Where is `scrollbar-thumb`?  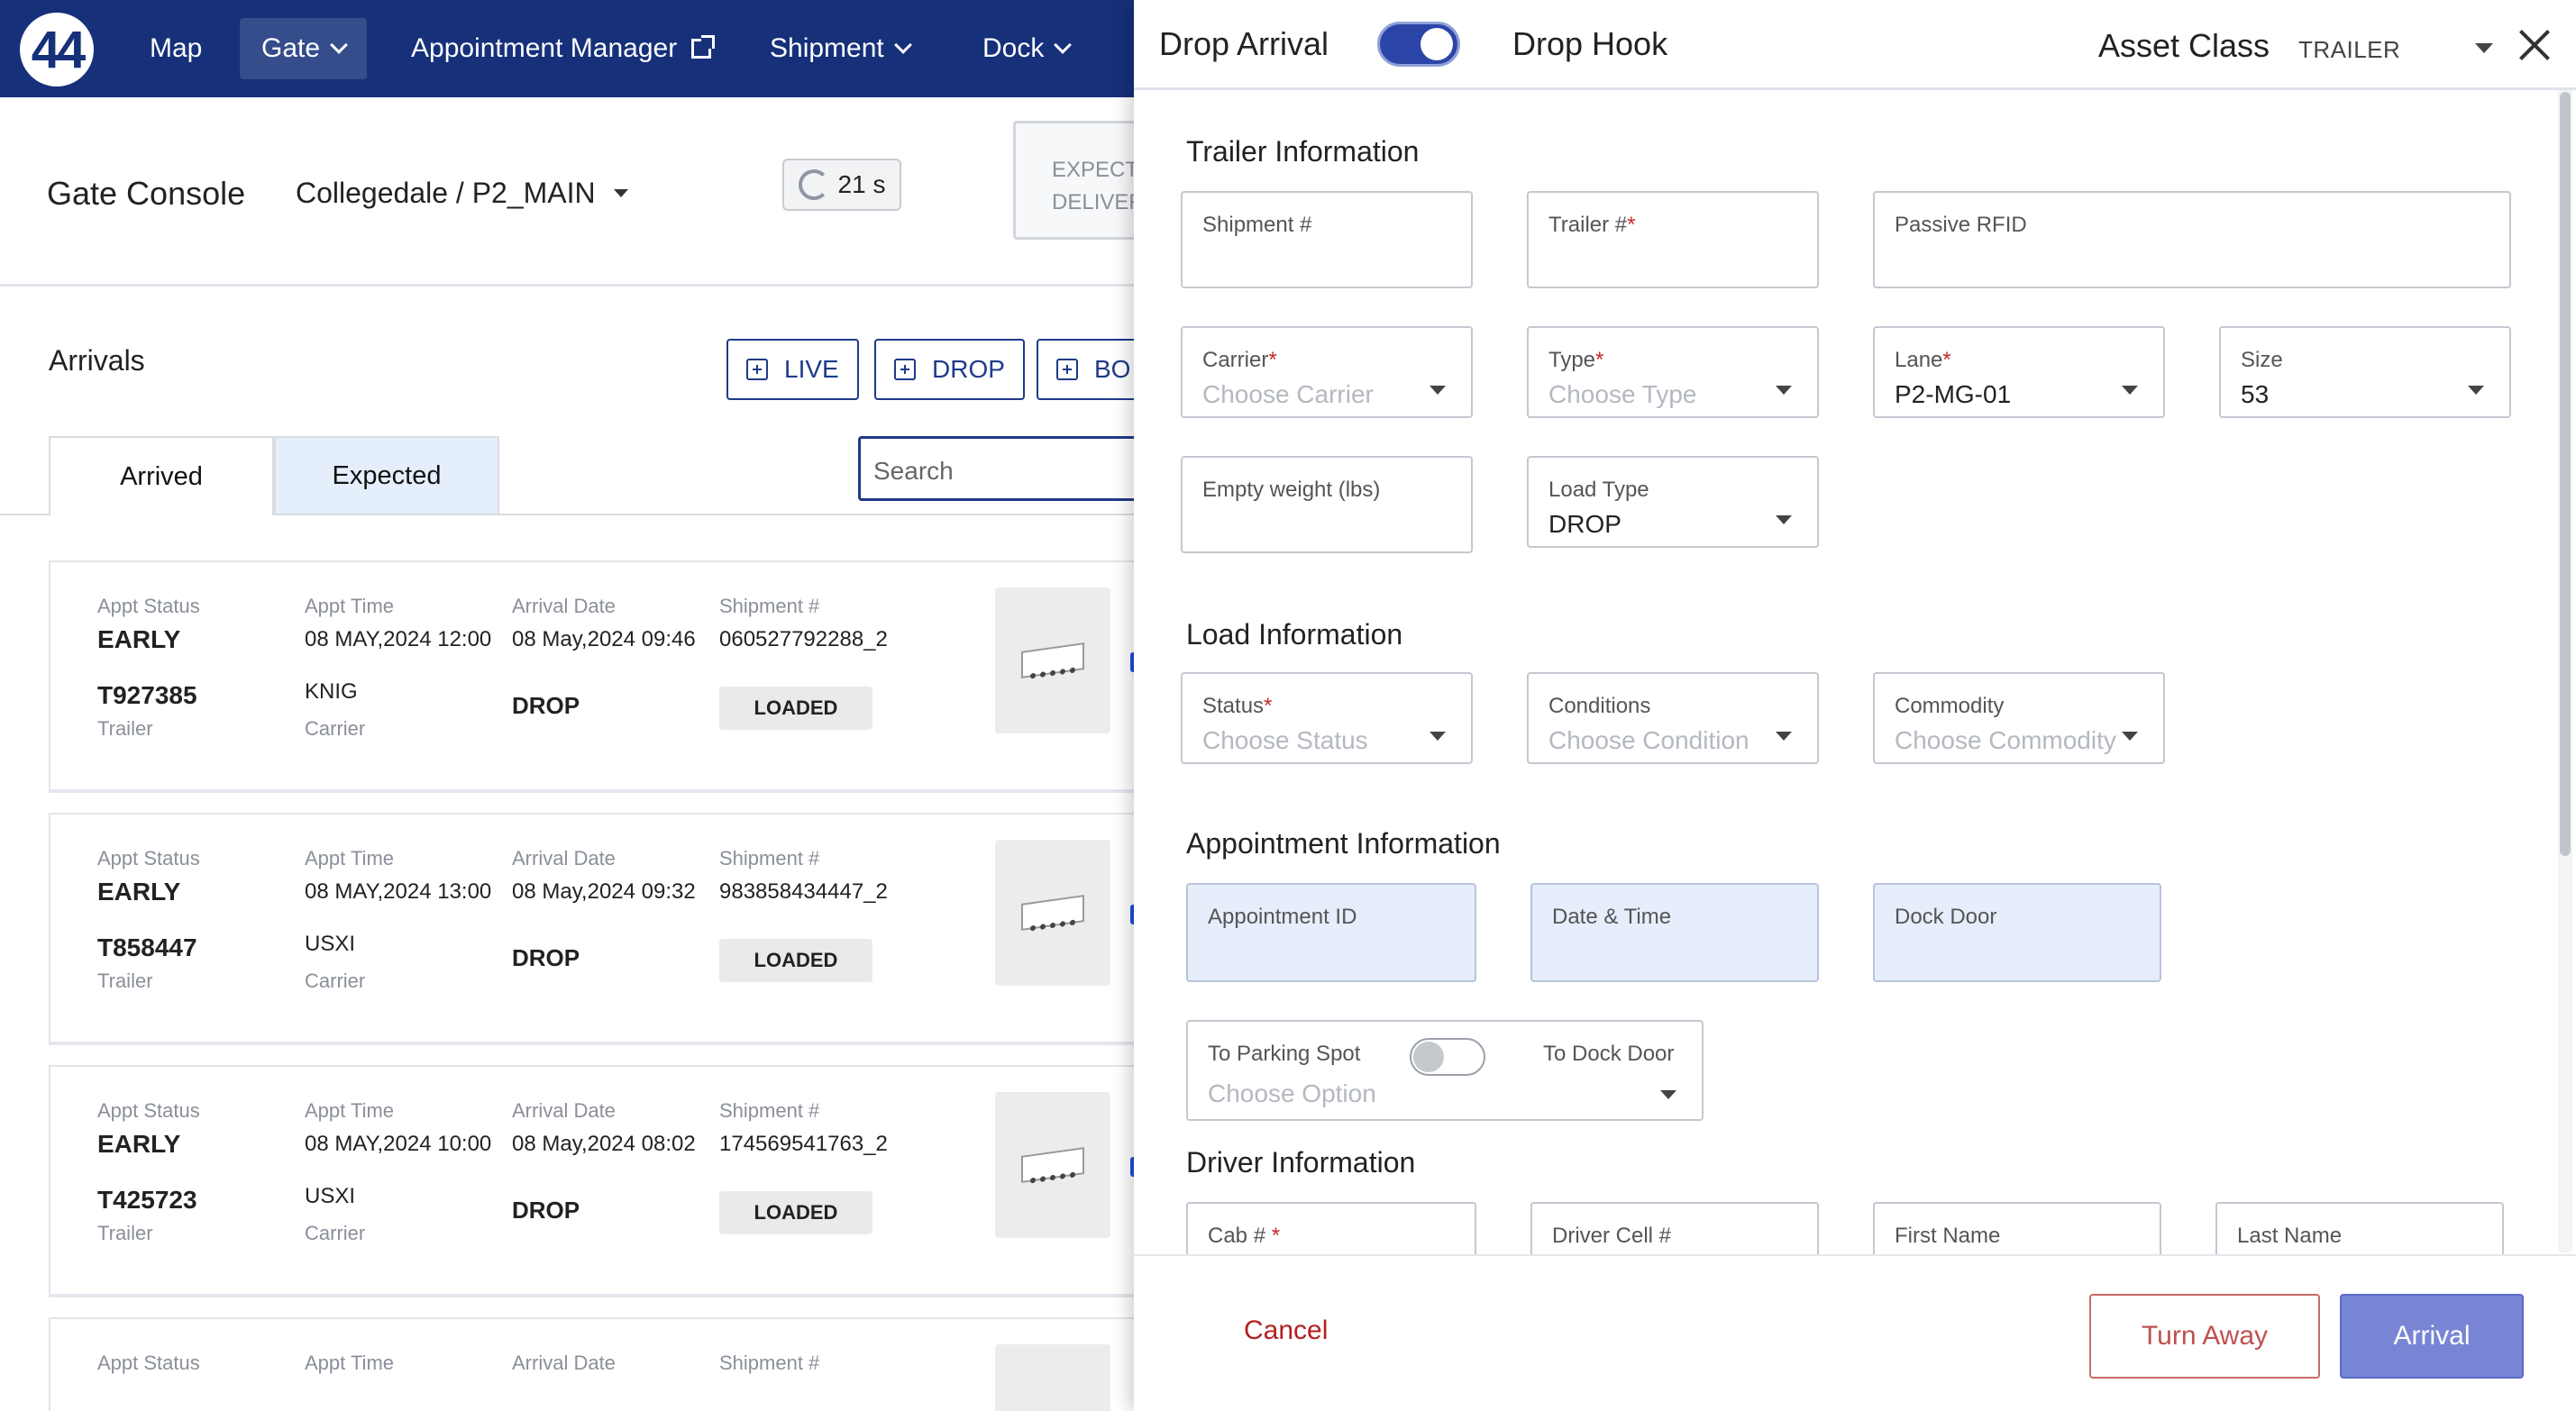
scrollbar-thumb is located at coordinates (2565, 474).